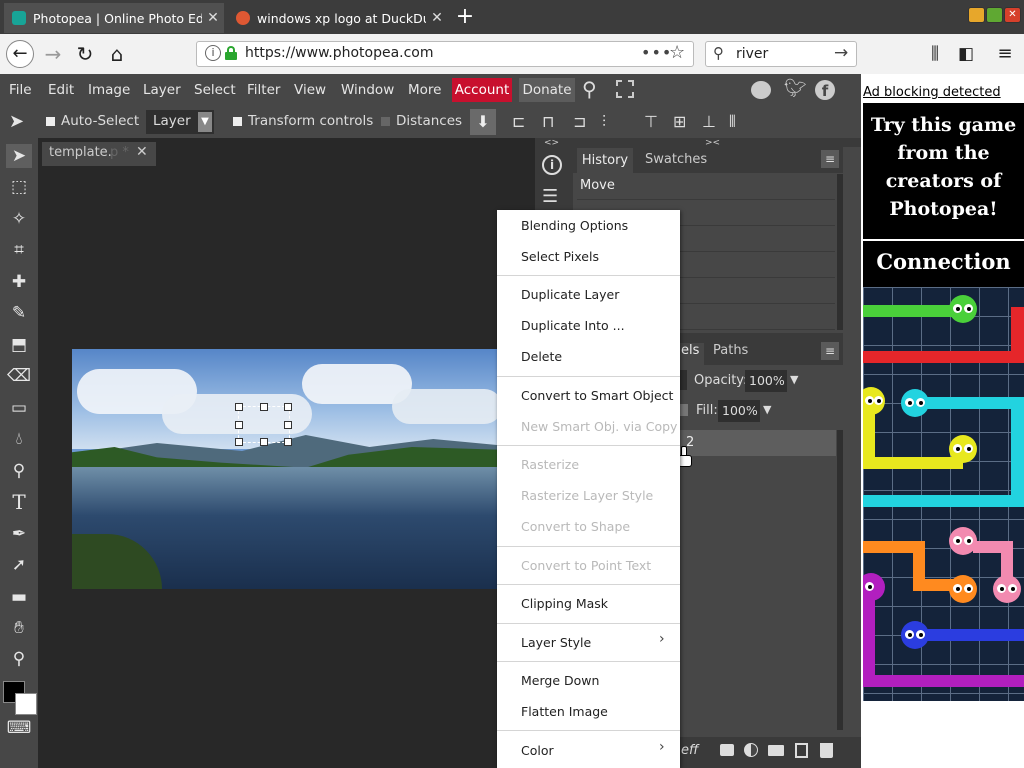 This screenshot has height=768, width=1024. What do you see at coordinates (840, 580) in the screenshot?
I see `layers-scrollbar` at bounding box center [840, 580].